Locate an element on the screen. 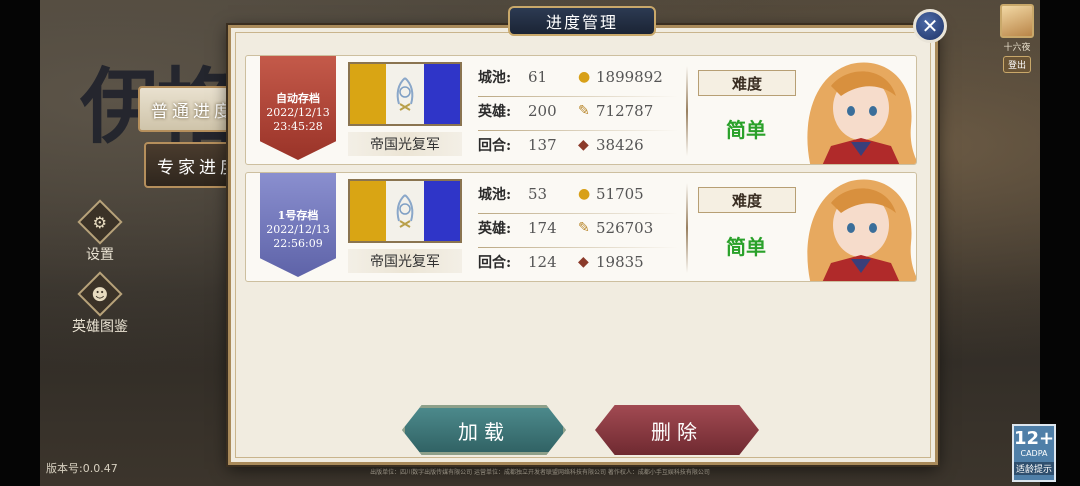 The height and width of the screenshot is (486, 1080). stat-heroes: 英雄: 200 ✎ 712787 is located at coordinates (566, 111).